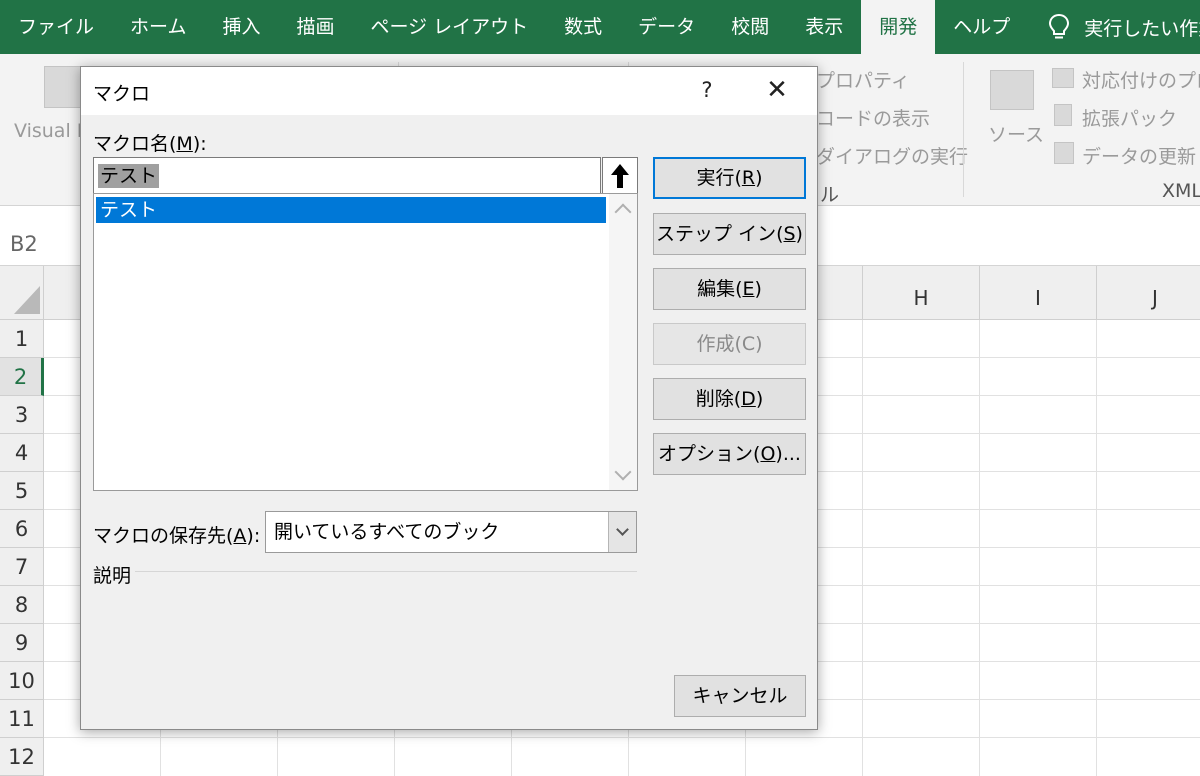 The width and height of the screenshot is (1200, 776). I want to click on expansion-packs-button: 拡張パック, so click(1129, 117).